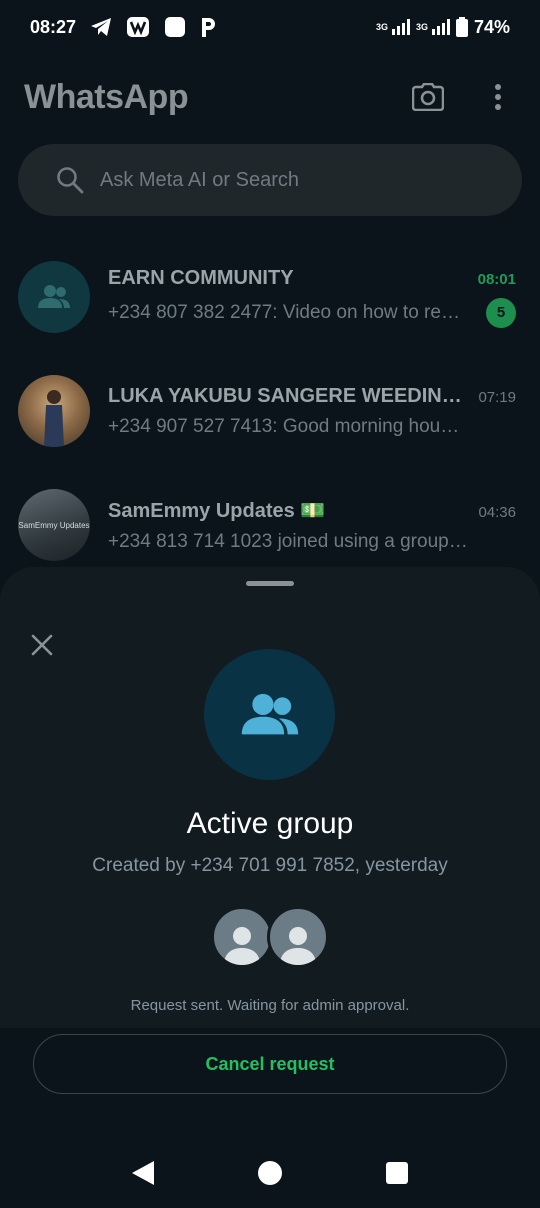 Image resolution: width=540 pixels, height=1208 pixels. What do you see at coordinates (290, 180) in the screenshot?
I see `search-input` at bounding box center [290, 180].